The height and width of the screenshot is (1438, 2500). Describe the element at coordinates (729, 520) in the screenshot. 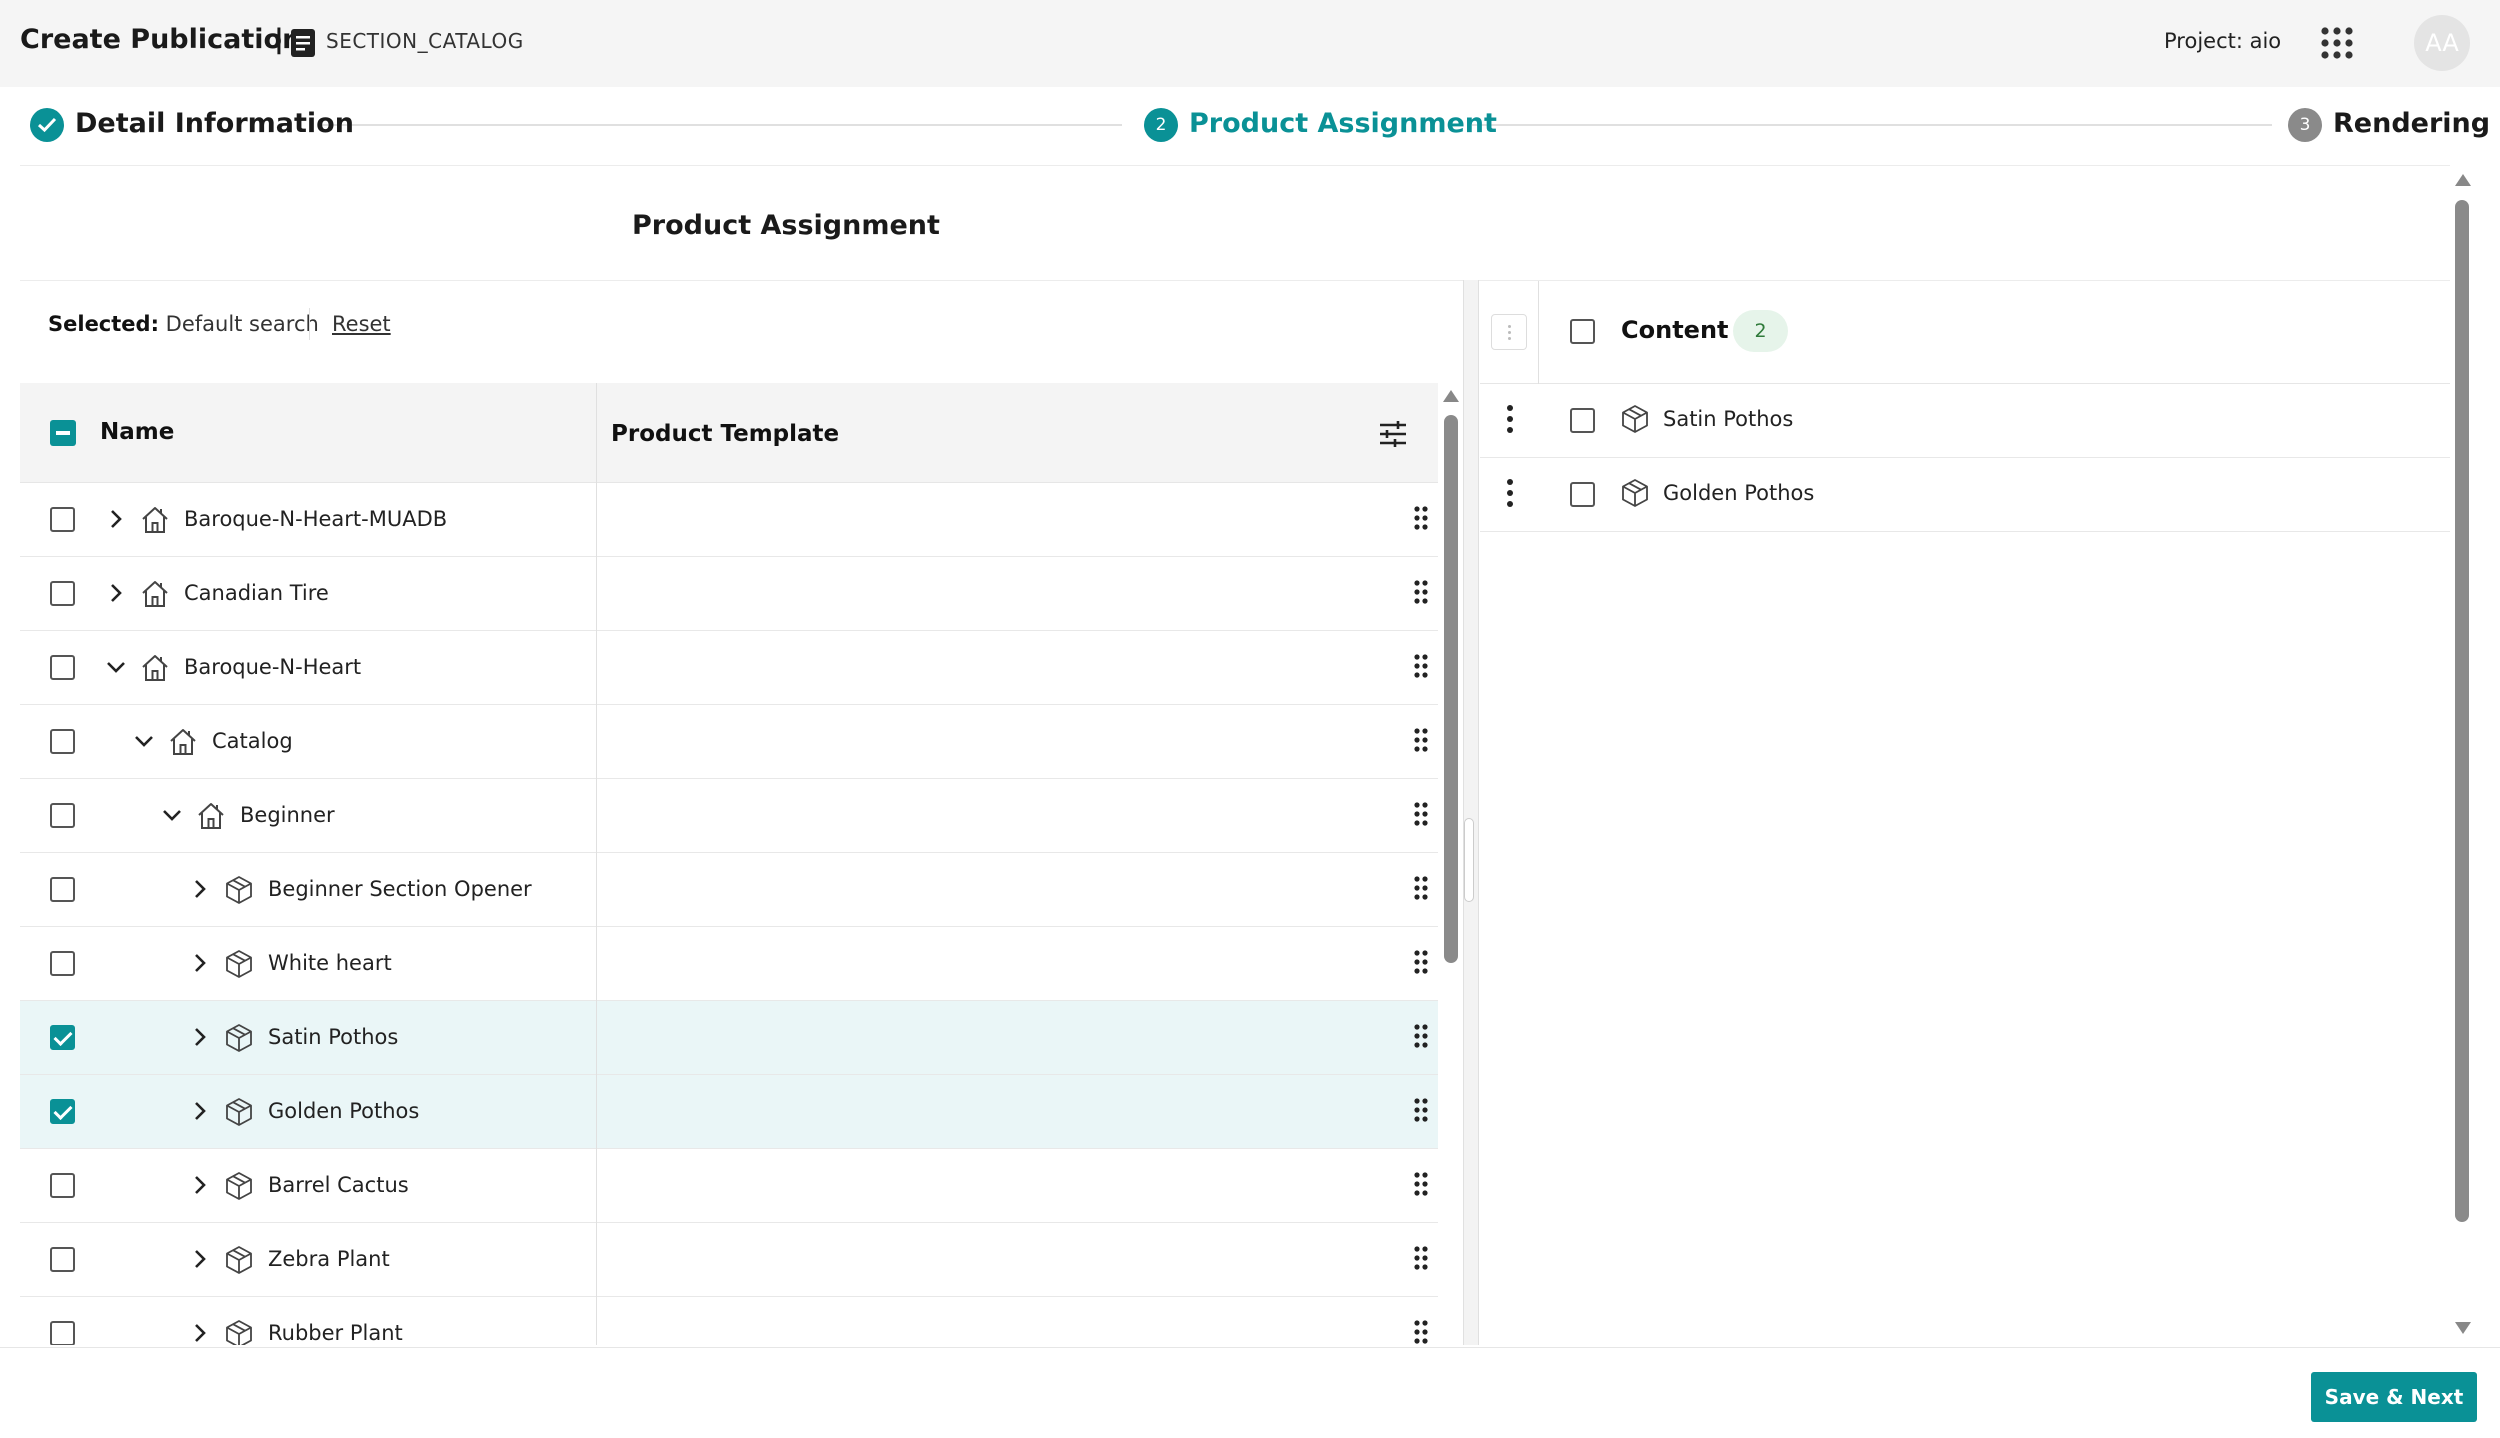

I see `table-row: Baroque-N-Heart-MUADB` at that location.